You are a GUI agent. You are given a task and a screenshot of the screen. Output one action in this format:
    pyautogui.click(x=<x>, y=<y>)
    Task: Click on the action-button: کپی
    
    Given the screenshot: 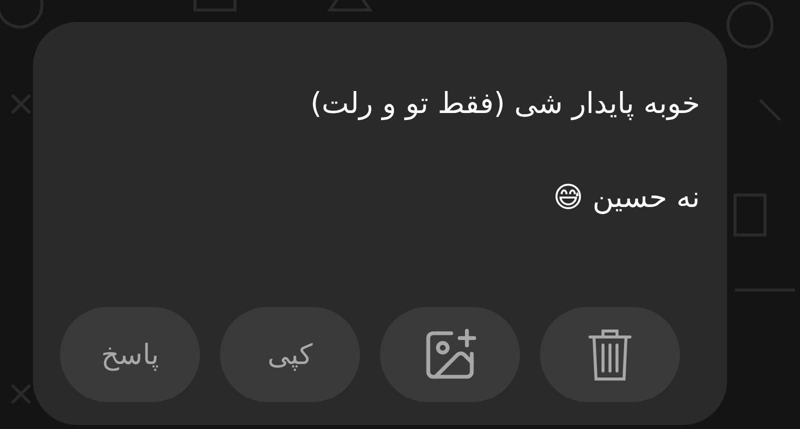 What is the action you would take?
    pyautogui.click(x=290, y=354)
    